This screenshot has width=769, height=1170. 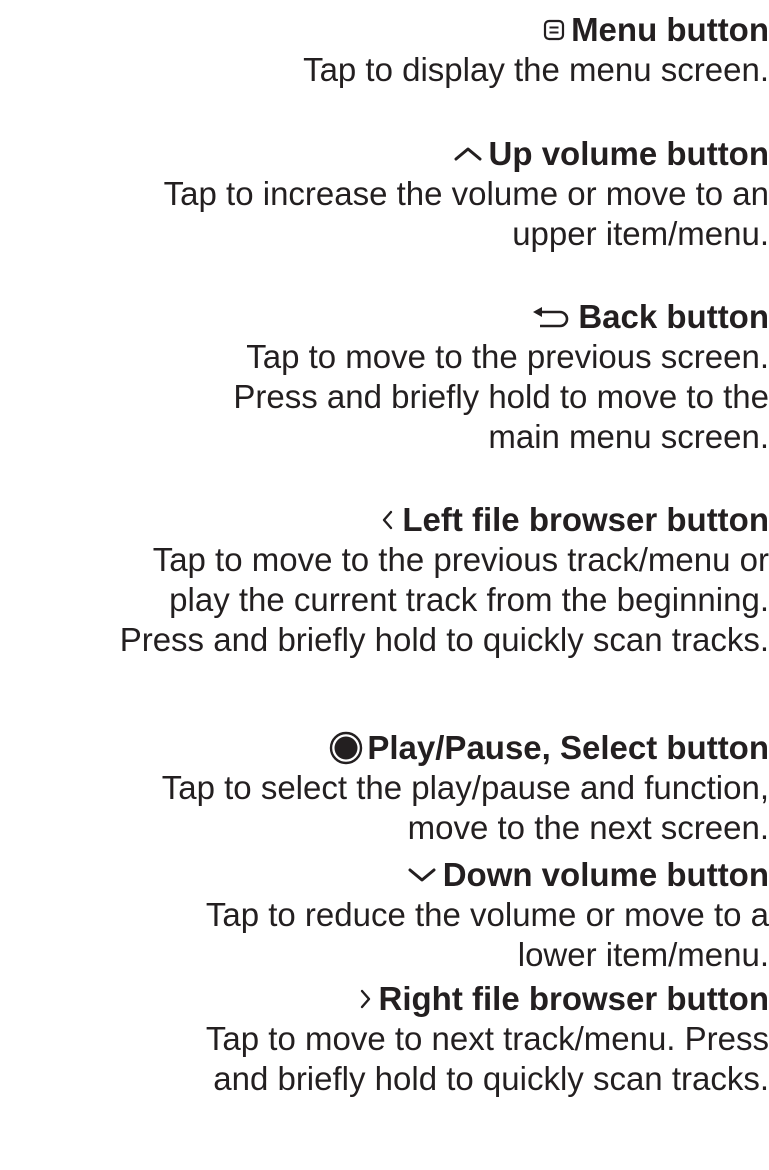 I want to click on up-volume-button-heading: Up volume button, so click(x=466, y=154).